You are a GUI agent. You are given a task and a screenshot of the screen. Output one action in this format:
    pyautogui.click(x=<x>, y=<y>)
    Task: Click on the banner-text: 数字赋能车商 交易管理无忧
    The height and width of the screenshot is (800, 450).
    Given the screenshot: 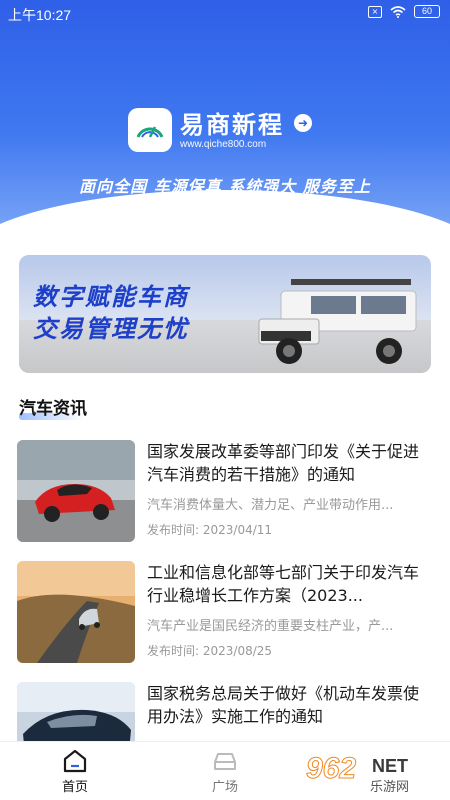 What is the action you would take?
    pyautogui.click(x=111, y=313)
    